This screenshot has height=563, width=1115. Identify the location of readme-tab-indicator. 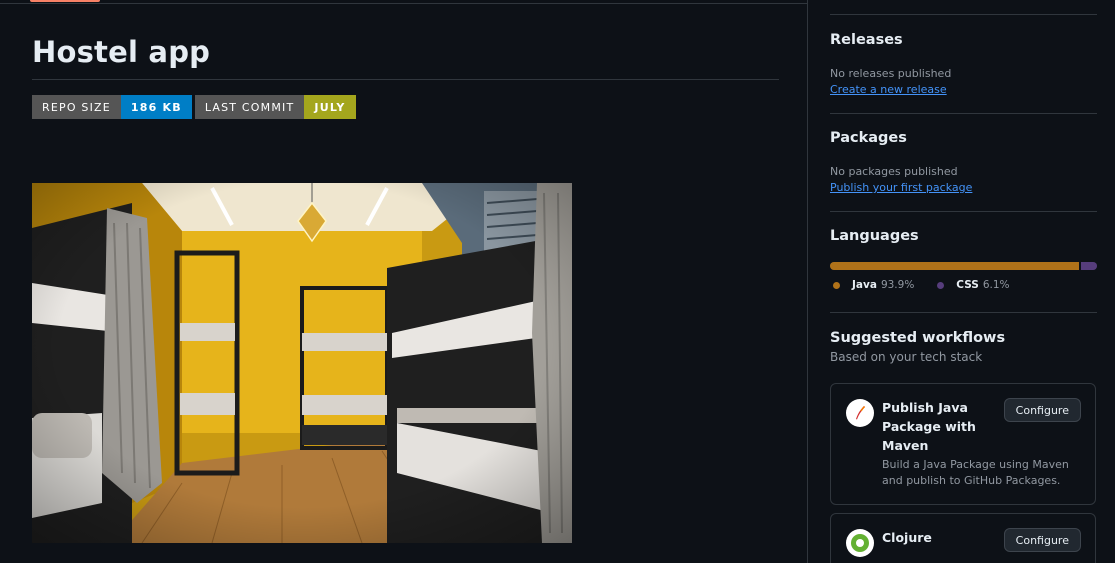
(65, 1).